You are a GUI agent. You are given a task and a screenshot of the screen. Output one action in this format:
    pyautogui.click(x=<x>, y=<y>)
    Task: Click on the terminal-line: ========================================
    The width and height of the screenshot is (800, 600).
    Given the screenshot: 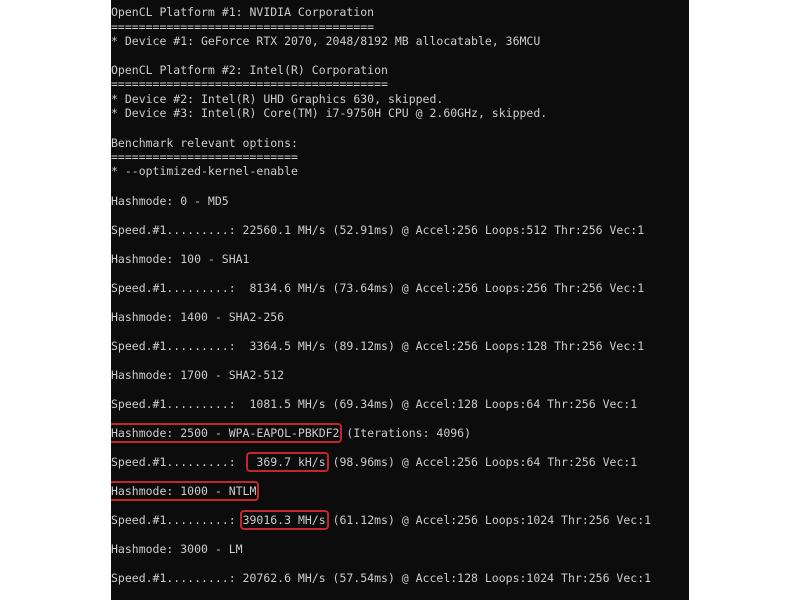 What is the action you would take?
    pyautogui.click(x=249, y=84)
    